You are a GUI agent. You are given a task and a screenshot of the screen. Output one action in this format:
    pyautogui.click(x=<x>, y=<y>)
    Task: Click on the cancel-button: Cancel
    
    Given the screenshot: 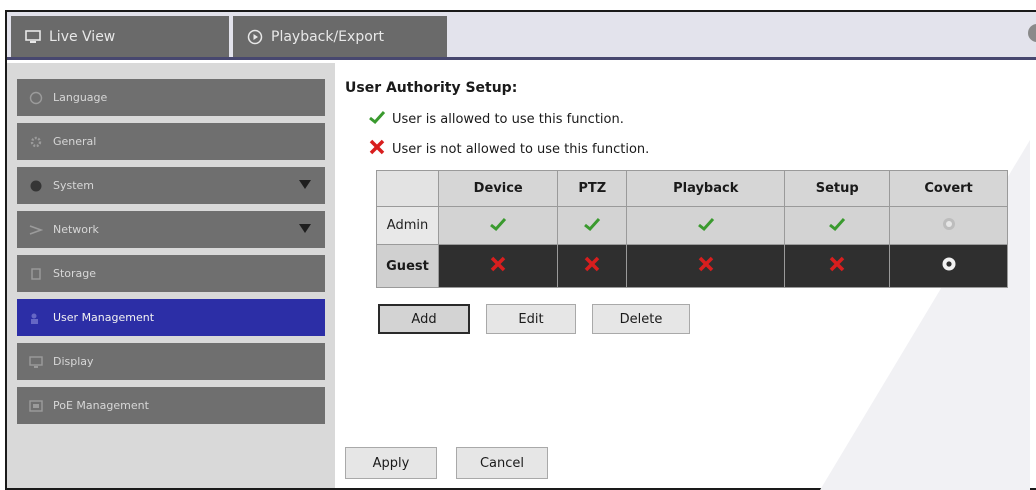 What is the action you would take?
    pyautogui.click(x=502, y=463)
    